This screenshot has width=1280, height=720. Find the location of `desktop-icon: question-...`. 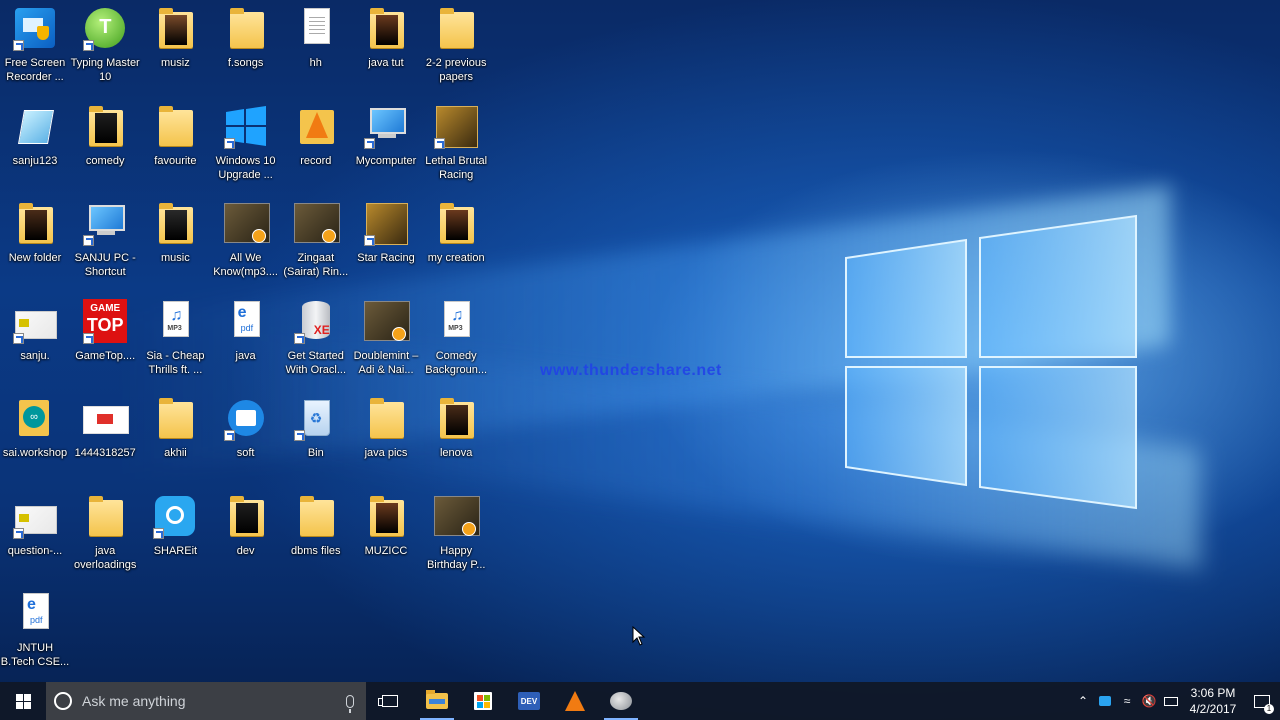

desktop-icon: question-... is located at coordinates (35, 526).